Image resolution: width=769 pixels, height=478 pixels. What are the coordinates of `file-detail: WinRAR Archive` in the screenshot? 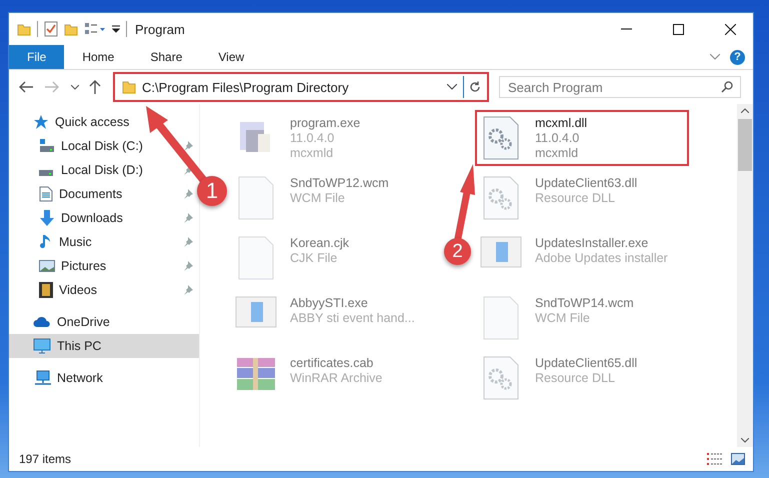 It's located at (336, 378).